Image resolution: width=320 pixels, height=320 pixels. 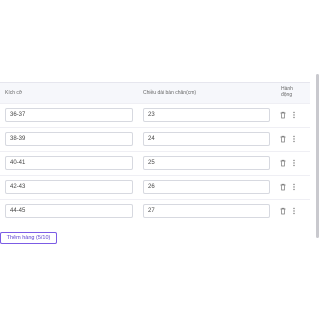 What do you see at coordinates (317, 156) in the screenshot?
I see `scrollbar-thumb` at bounding box center [317, 156].